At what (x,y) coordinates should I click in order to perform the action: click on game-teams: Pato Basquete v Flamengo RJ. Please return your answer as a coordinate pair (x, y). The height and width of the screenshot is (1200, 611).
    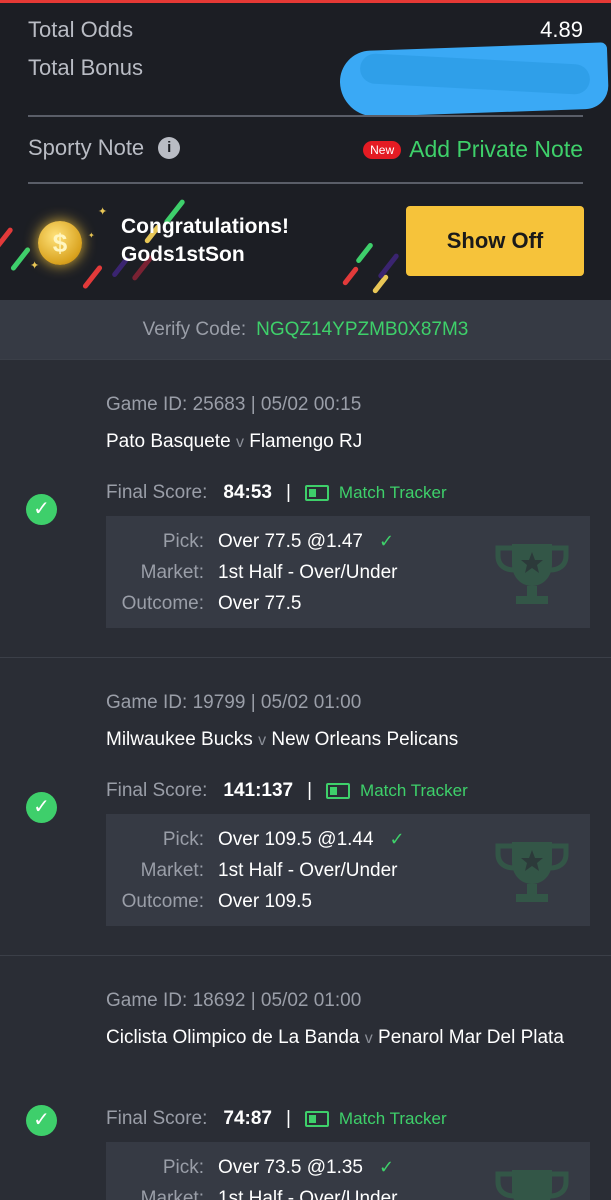
    Looking at the image, I should click on (341, 442).